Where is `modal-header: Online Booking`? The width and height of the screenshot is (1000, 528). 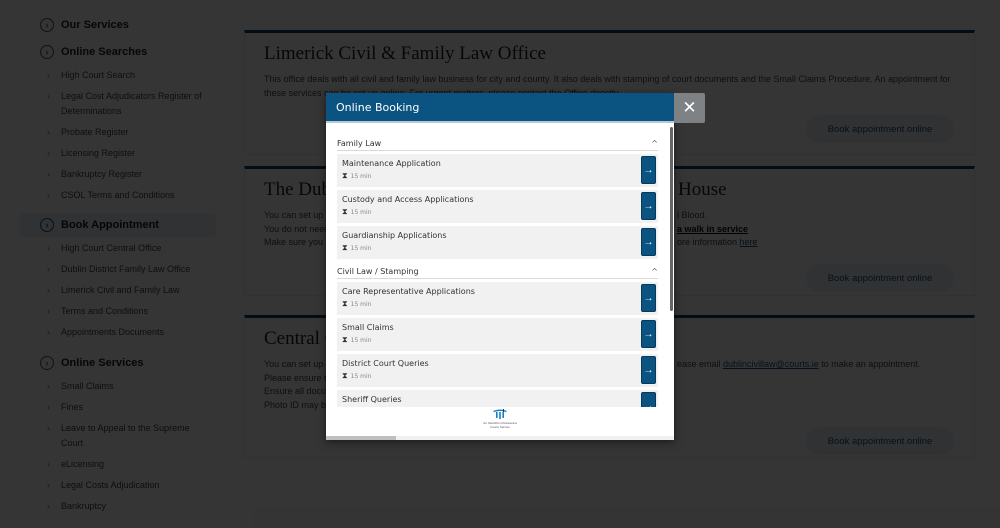 modal-header: Online Booking is located at coordinates (500, 108).